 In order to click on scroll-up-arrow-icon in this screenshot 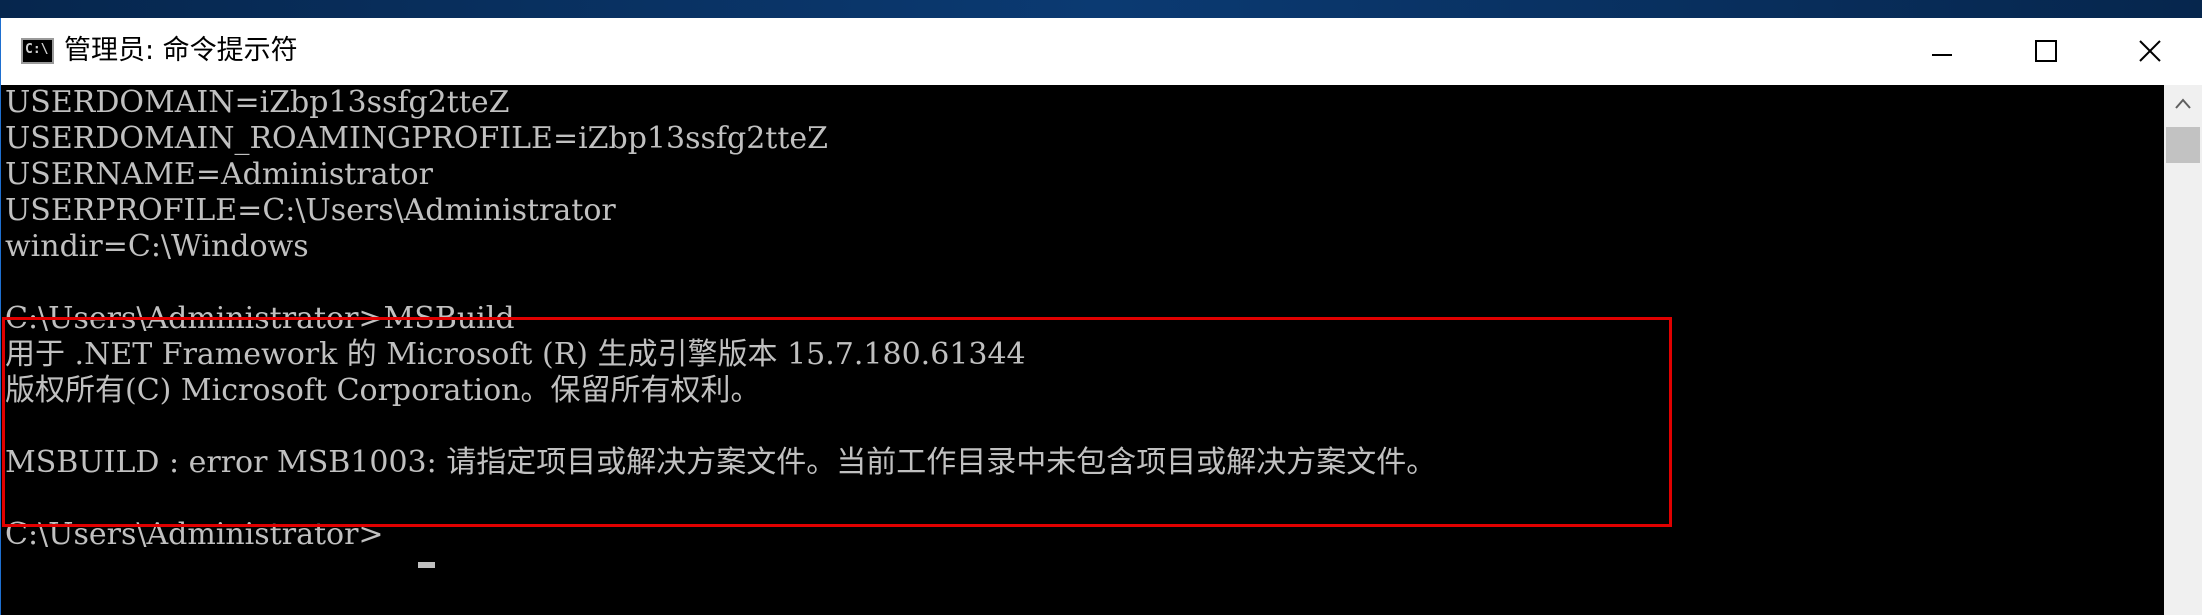, I will do `click(2183, 103)`.